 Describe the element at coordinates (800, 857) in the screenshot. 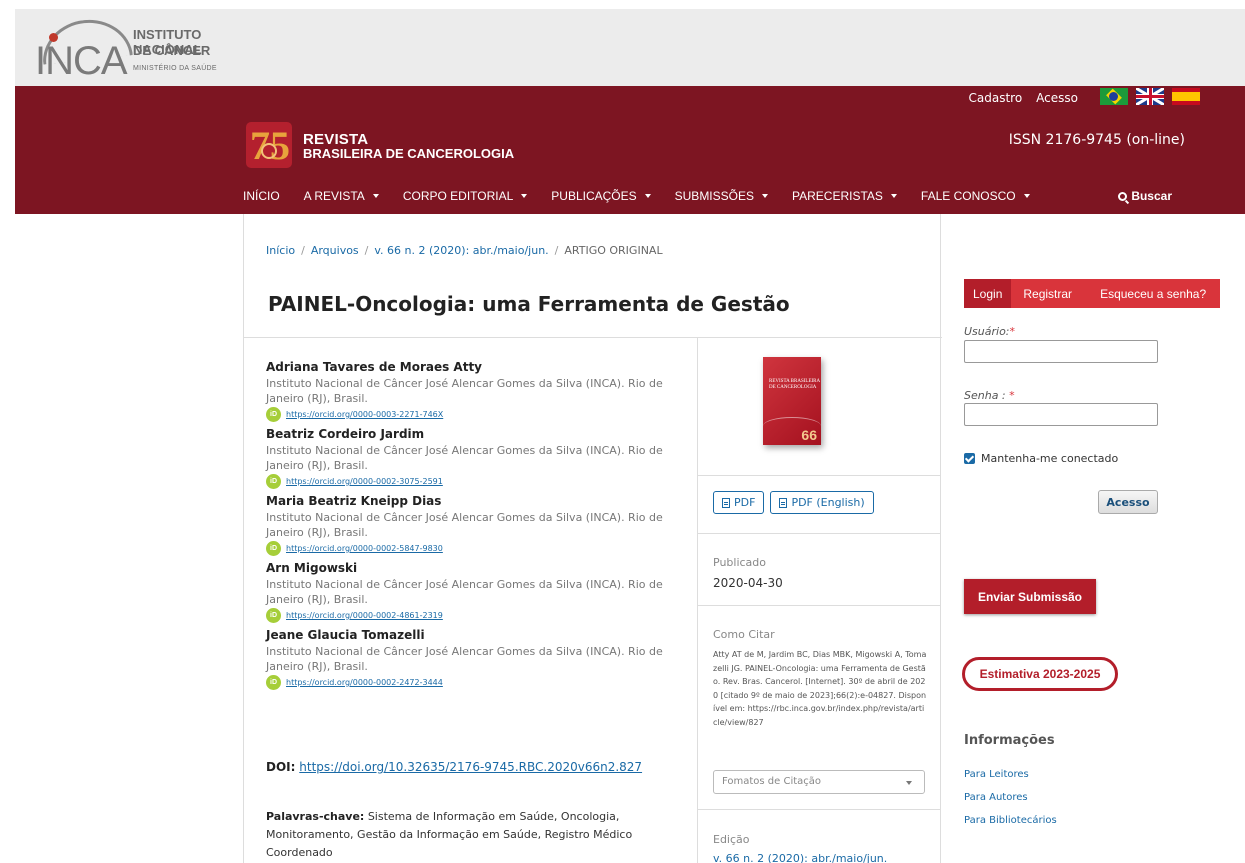

I see `edition-link: v. 66 n. 2 (2020): abr./maio/jun.` at that location.